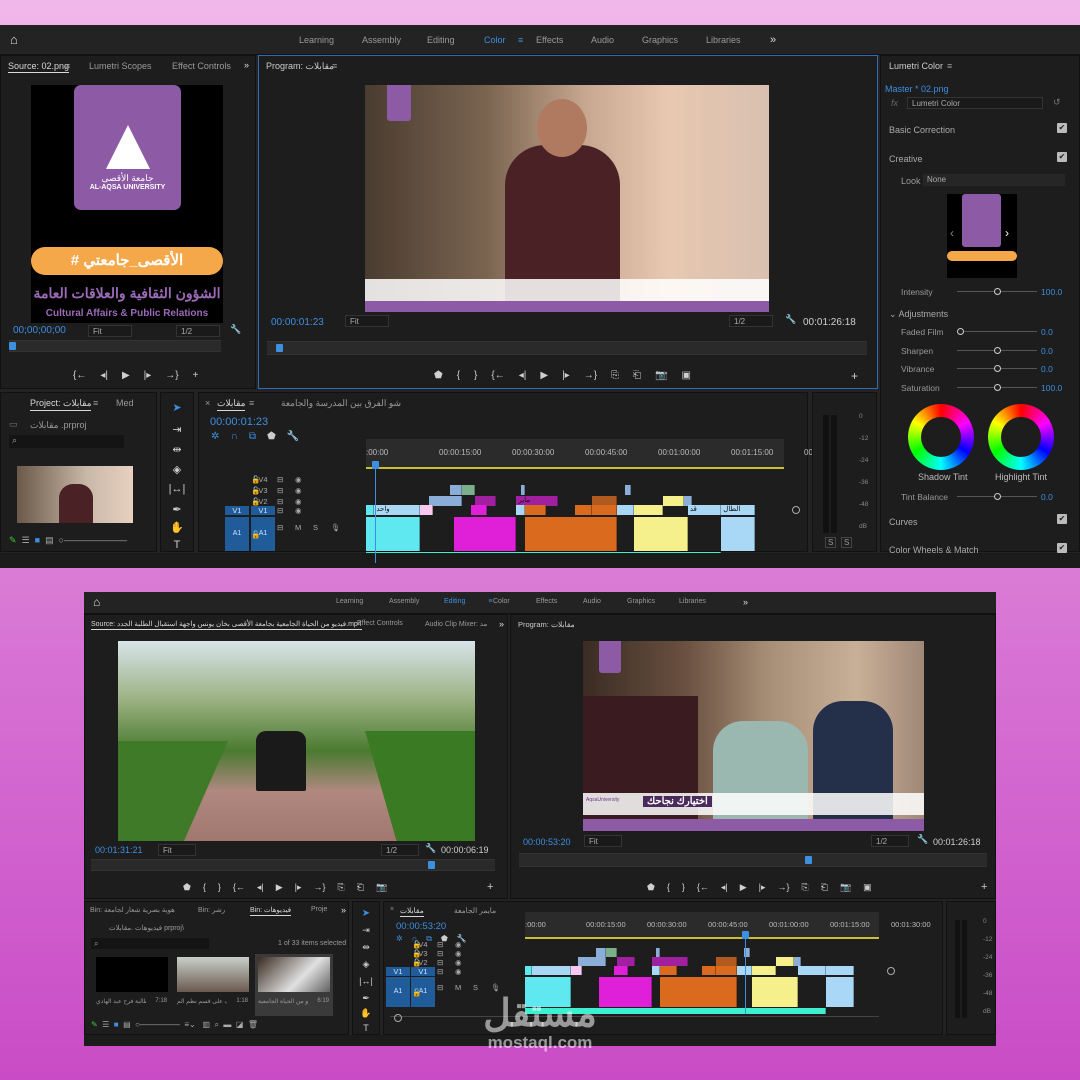 This screenshot has width=1080, height=1080. I want to click on slider-value: 0.0, so click(1047, 332).